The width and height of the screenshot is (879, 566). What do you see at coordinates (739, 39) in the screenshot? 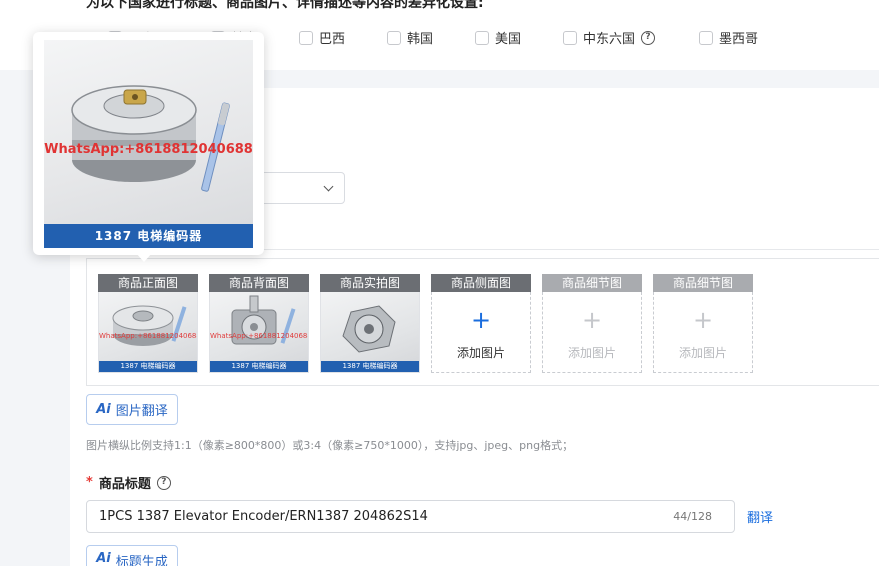
I see `country-label: 墨西哥` at bounding box center [739, 39].